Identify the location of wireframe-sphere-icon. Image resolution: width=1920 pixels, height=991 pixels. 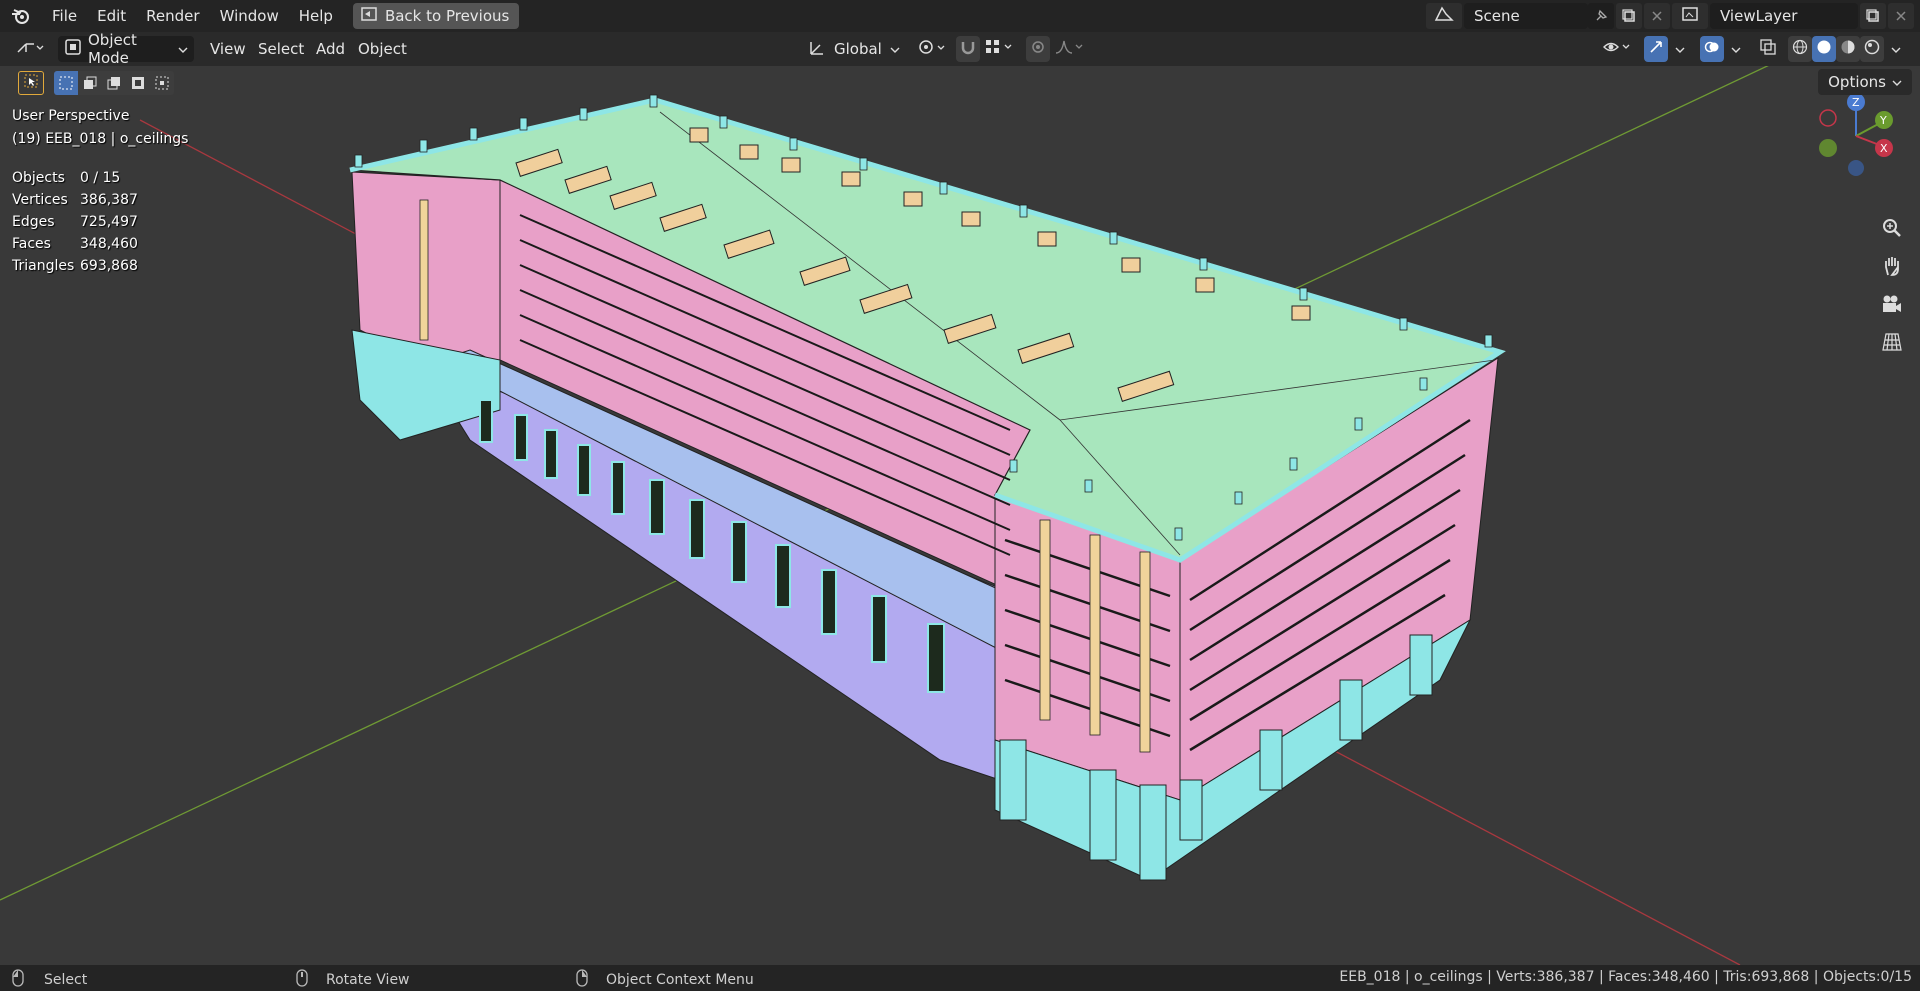
(1800, 49).